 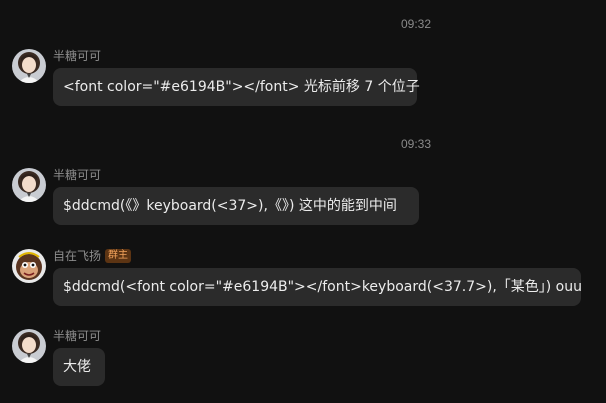 I want to click on sender-row: 自在飞扬 群主, so click(x=92, y=256).